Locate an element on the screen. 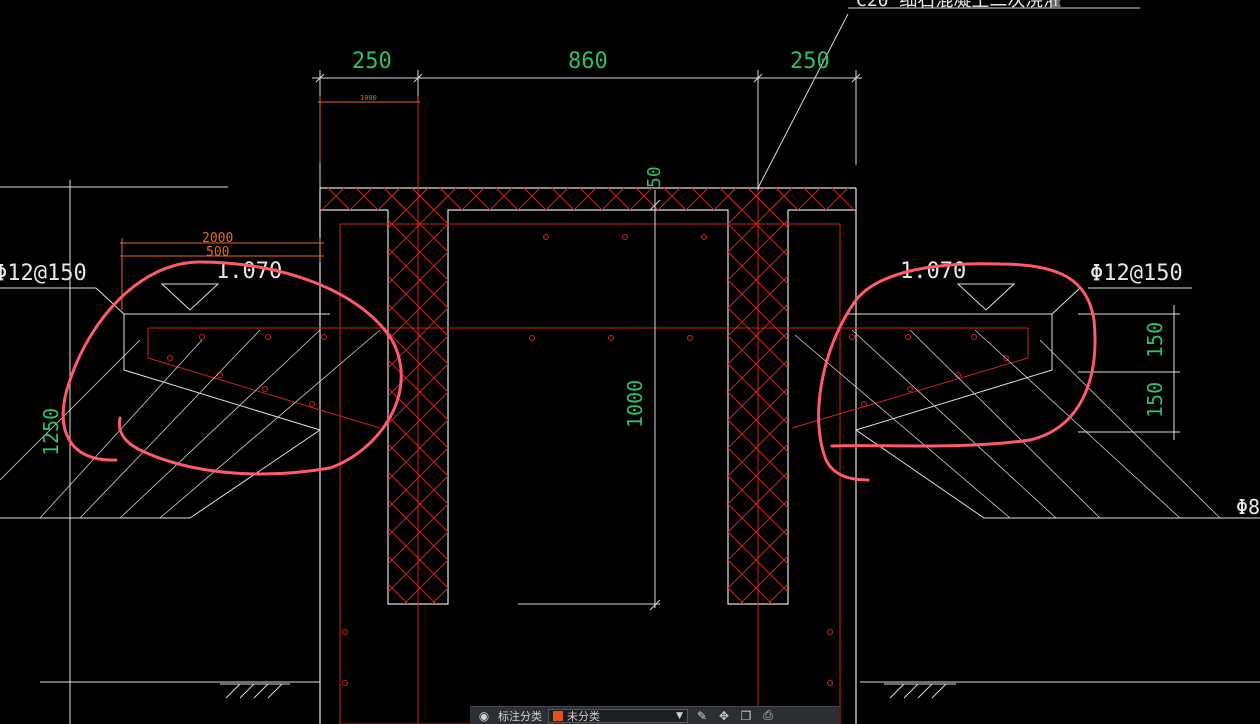 The width and height of the screenshot is (1260, 724). category-select: 未分类 ▼ is located at coordinates (618, 715).